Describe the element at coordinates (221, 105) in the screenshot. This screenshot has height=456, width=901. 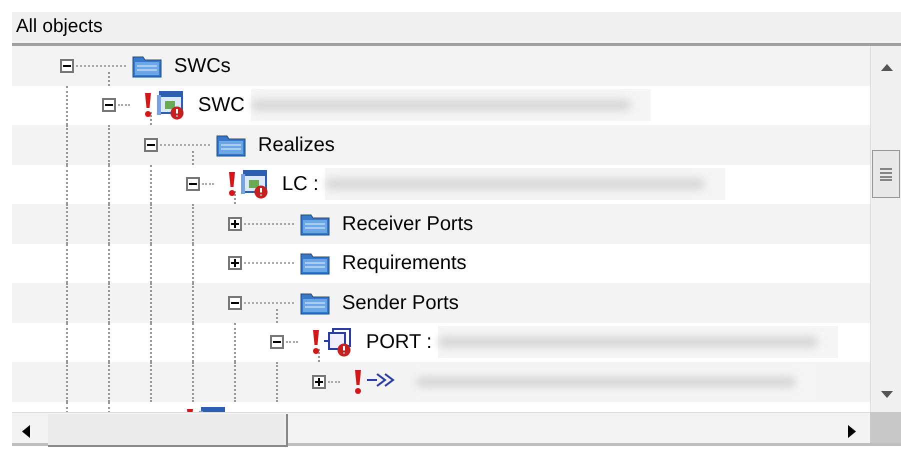
I see `tree-item-label: SWC` at that location.